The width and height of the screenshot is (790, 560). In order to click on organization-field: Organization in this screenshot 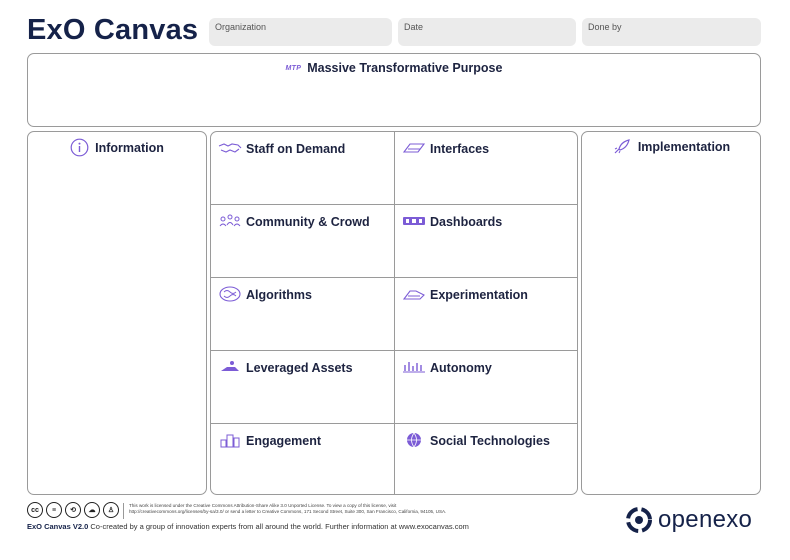, I will do `click(300, 32)`.